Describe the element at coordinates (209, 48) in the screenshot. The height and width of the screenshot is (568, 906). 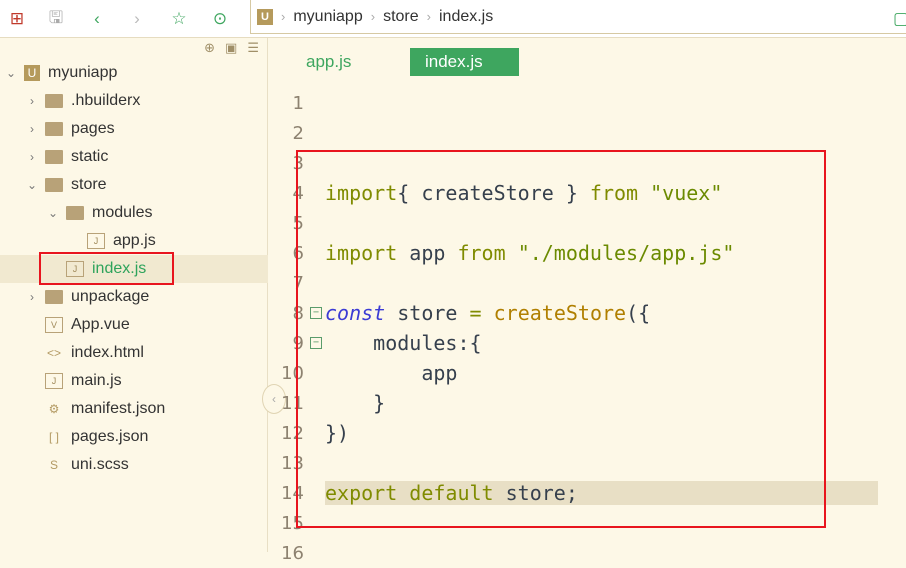
I see `locate-icon: ⊕` at that location.